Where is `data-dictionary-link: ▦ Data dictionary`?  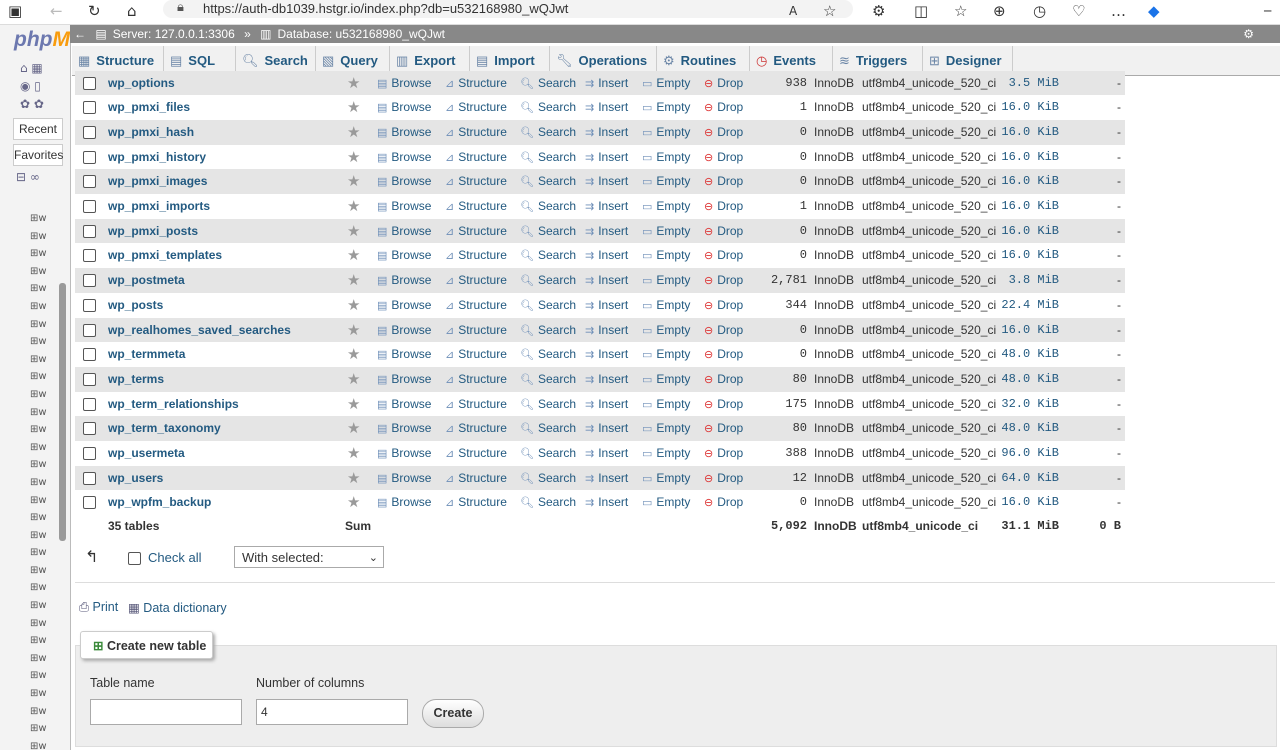 data-dictionary-link: ▦ Data dictionary is located at coordinates (177, 607).